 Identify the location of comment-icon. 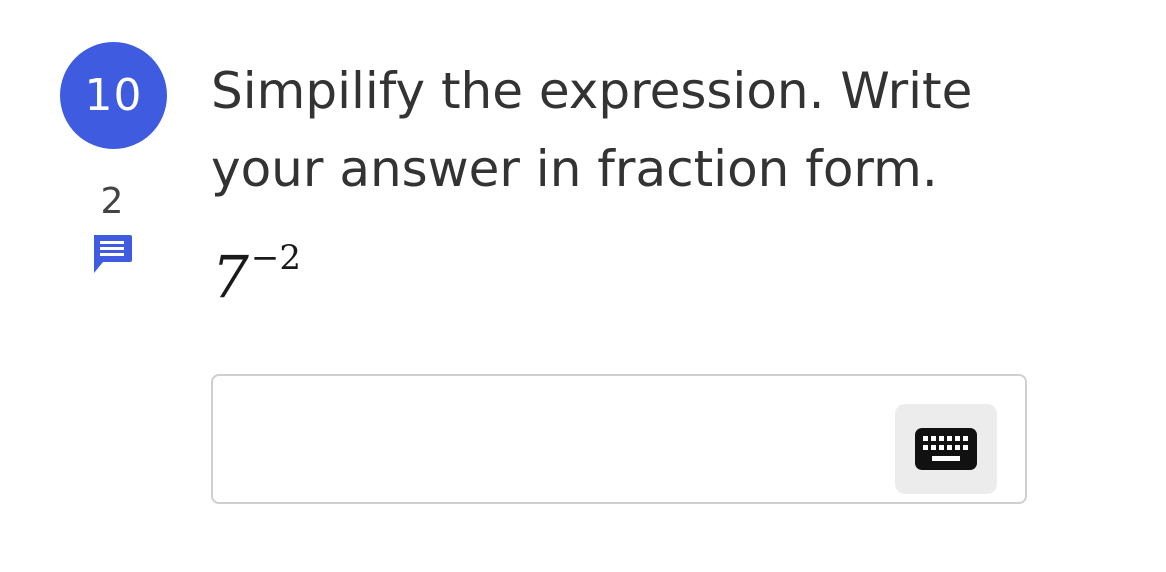
(112, 254).